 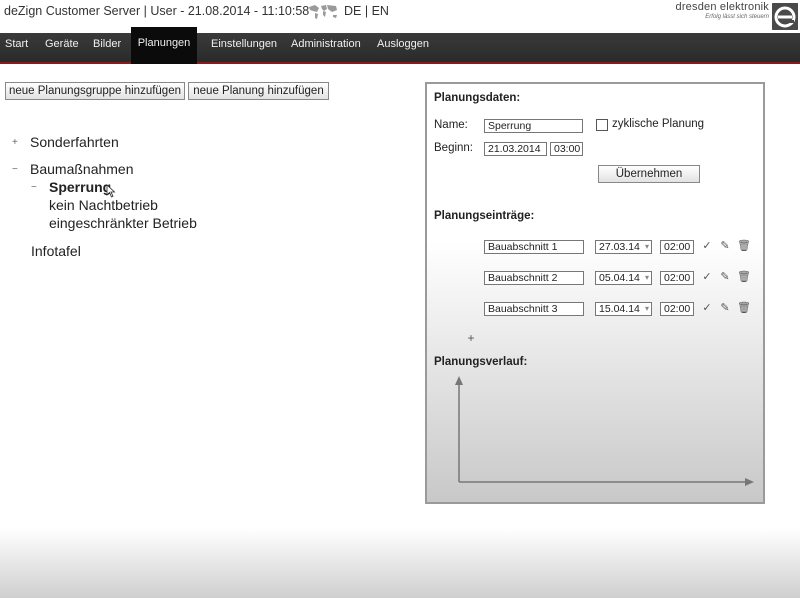 What do you see at coordinates (323, 12) in the screenshot?
I see `world-map-icon` at bounding box center [323, 12].